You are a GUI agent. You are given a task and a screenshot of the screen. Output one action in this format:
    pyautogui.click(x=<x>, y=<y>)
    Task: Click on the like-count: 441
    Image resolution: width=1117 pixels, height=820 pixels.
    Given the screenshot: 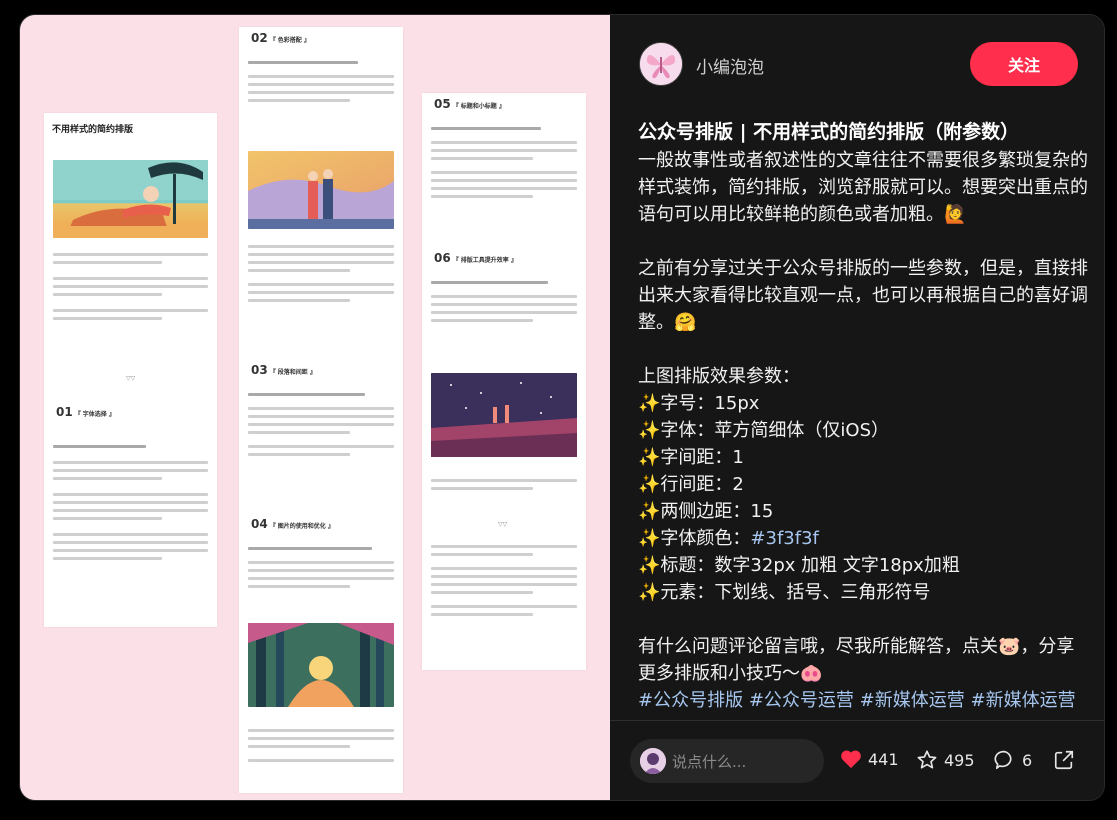 What is the action you would take?
    pyautogui.click(x=883, y=759)
    